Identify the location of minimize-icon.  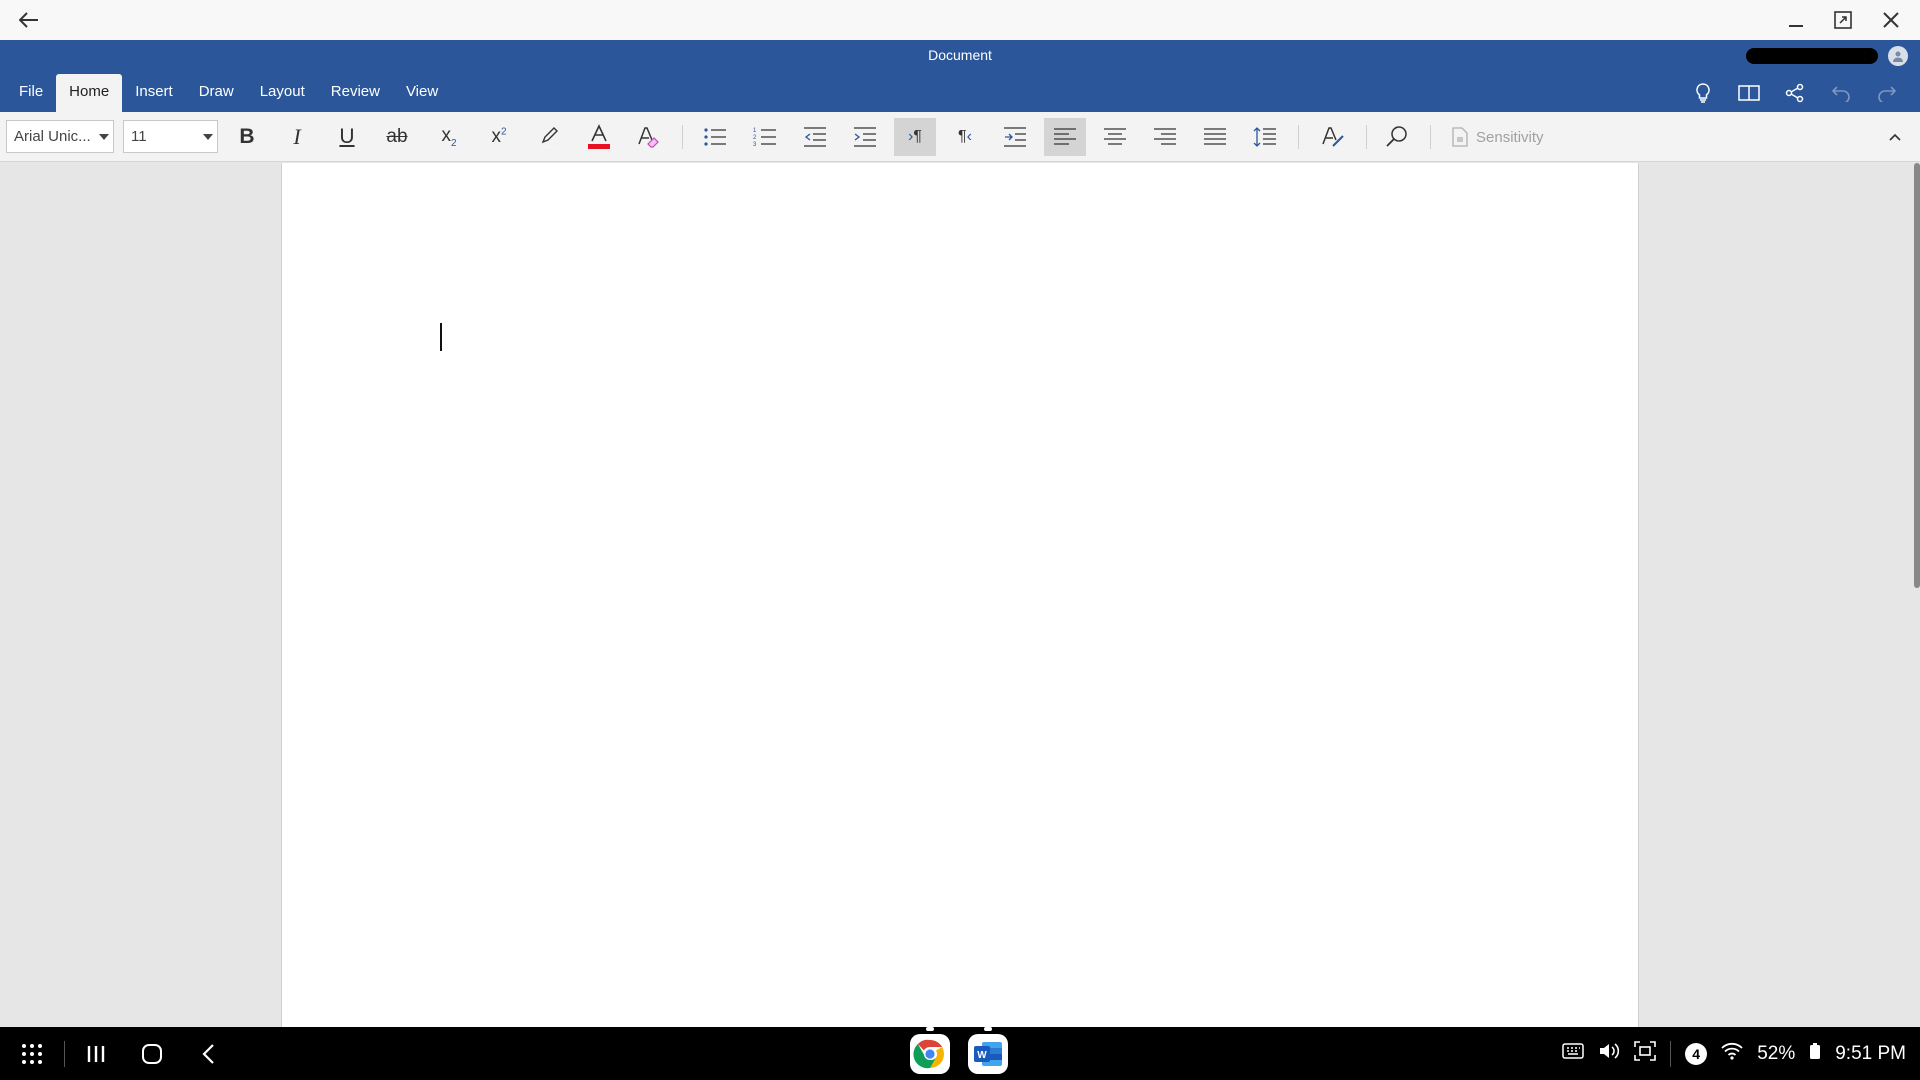
(1796, 20).